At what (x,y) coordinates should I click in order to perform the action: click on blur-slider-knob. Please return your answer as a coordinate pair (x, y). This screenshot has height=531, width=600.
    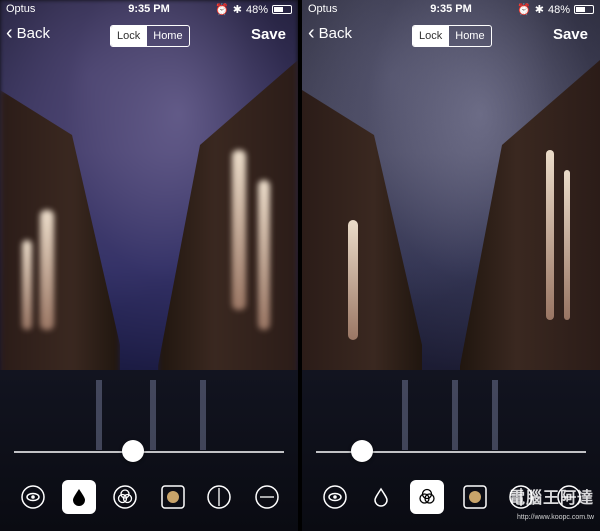
    Looking at the image, I should click on (132, 451).